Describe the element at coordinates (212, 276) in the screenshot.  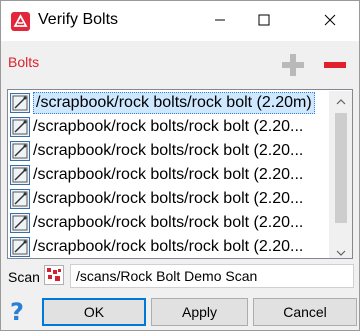
I see `scan-path-field: /scans/Rock Bolt Demo Scan` at that location.